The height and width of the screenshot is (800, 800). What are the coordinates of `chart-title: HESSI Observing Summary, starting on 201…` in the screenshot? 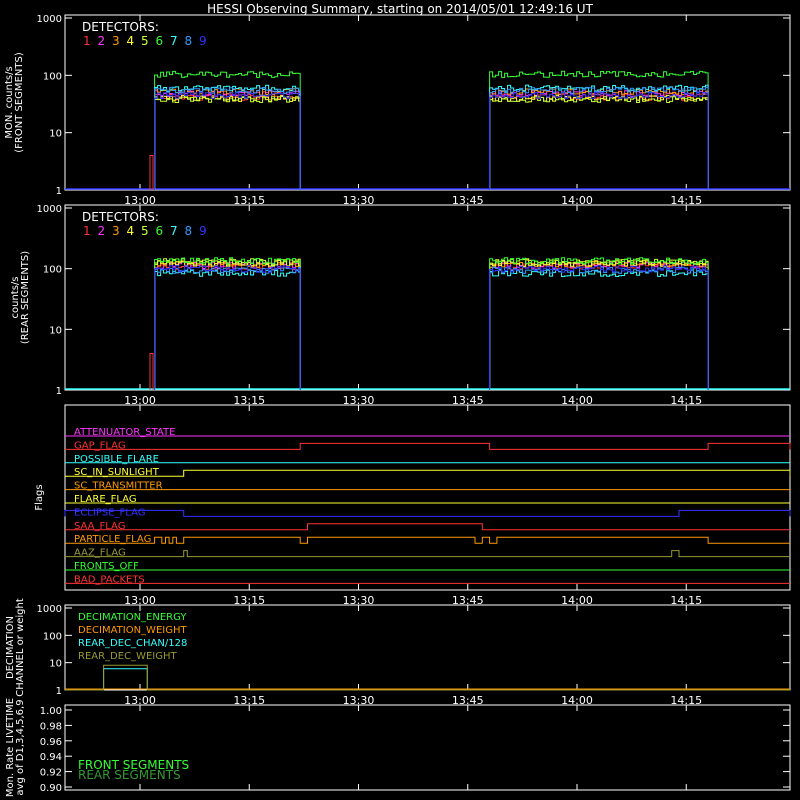 It's located at (400, 9).